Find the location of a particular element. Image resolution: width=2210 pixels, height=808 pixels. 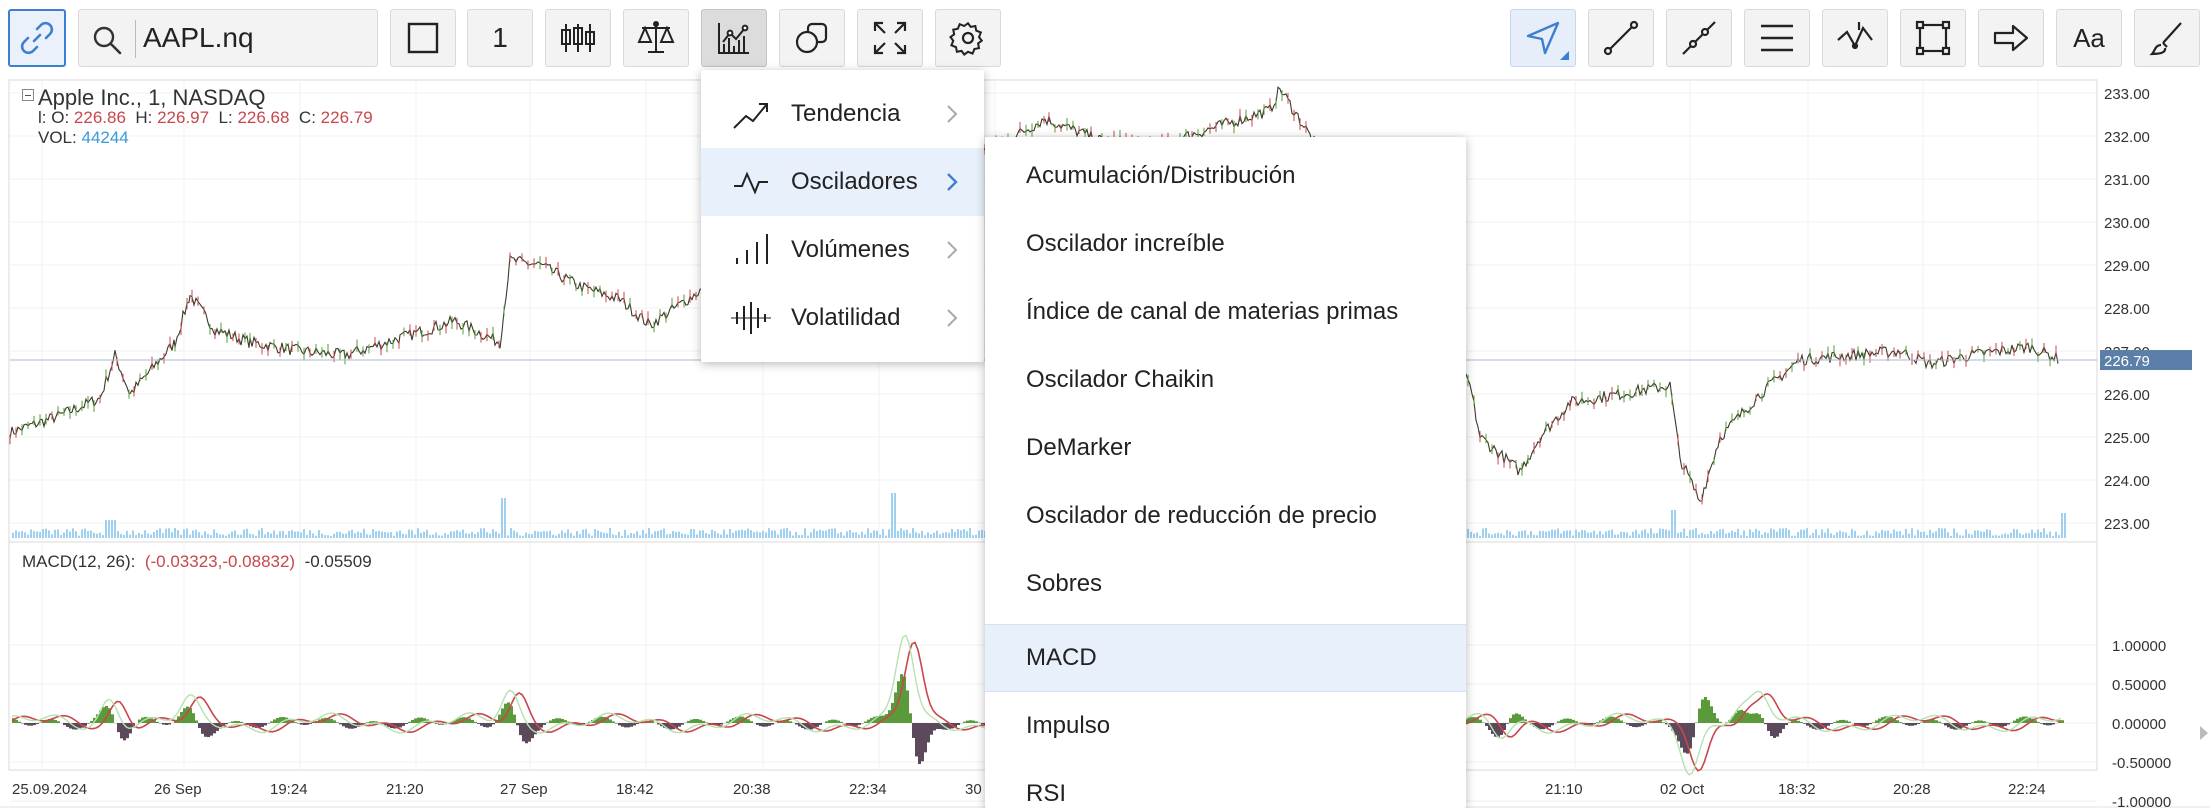

submenu-item-acumulacion-distribucion: Acumulación/Distribución is located at coordinates (1225, 176).